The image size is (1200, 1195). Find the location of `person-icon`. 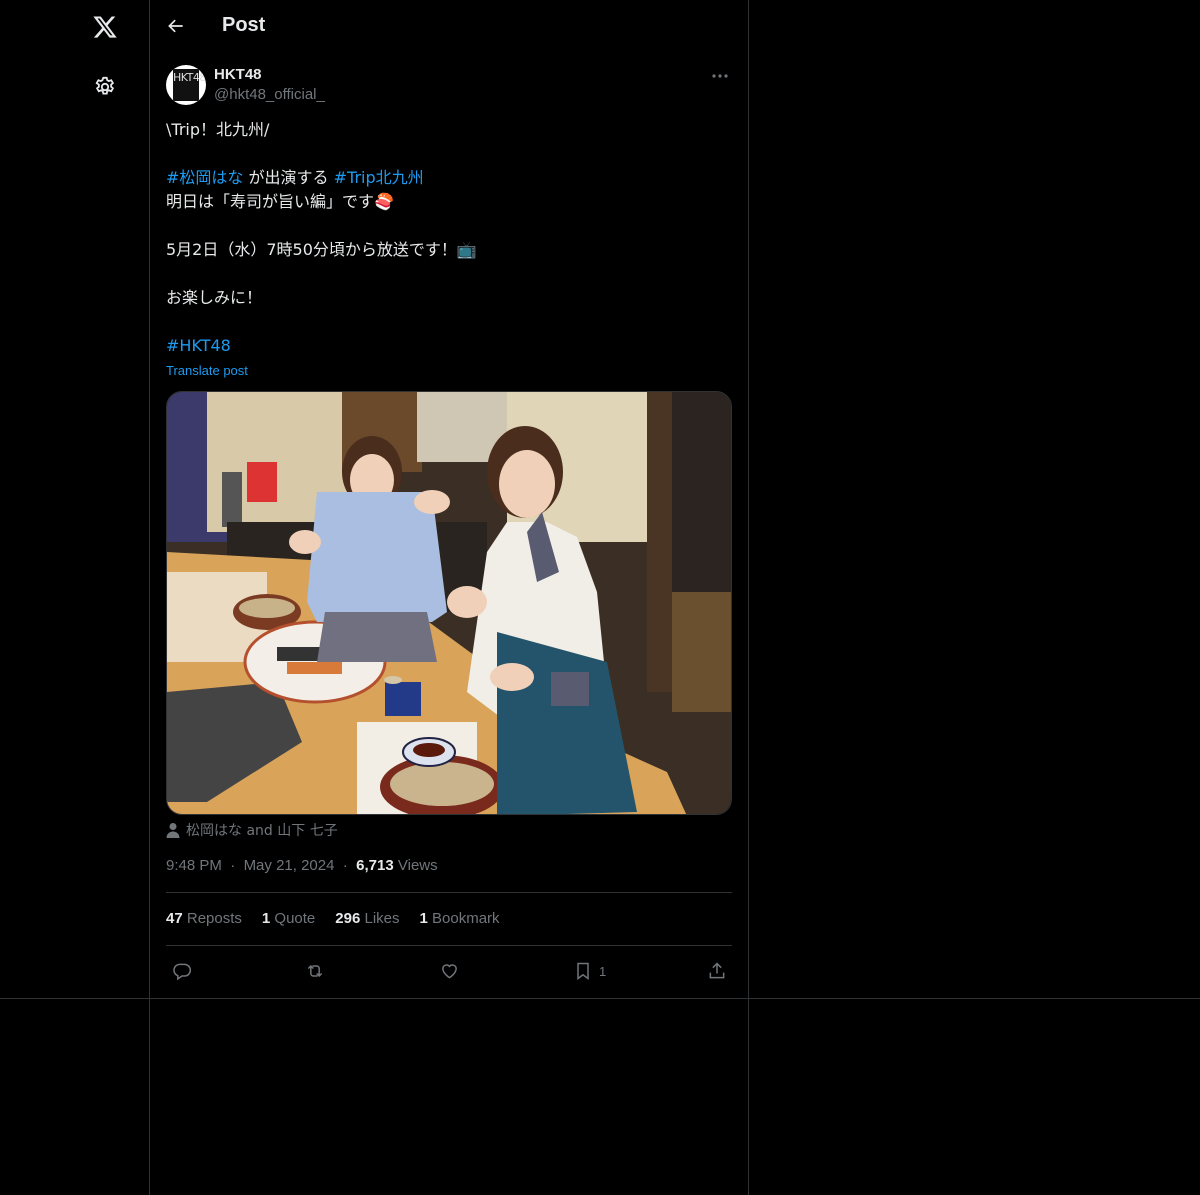

person-icon is located at coordinates (173, 830).